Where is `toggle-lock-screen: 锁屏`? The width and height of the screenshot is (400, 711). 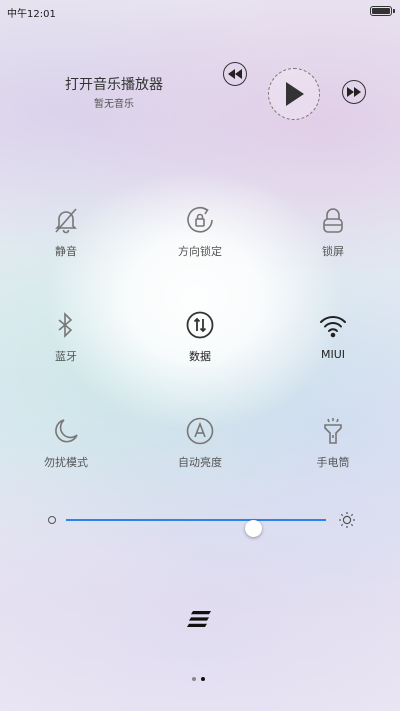
toggle-lock-screen: 锁屏 is located at coordinates (333, 232).